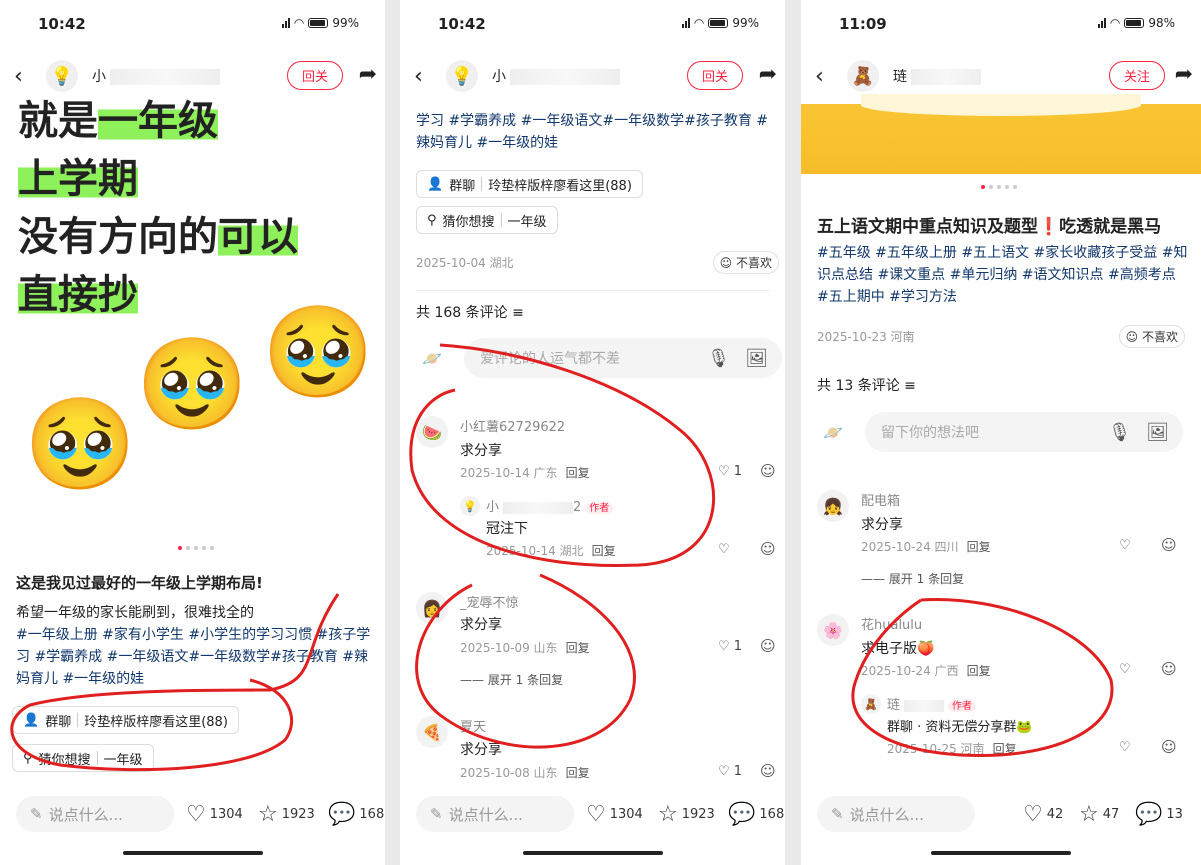 The image size is (1201, 865). What do you see at coordinates (592, 76) in the screenshot?
I see `top-bar: ‹ 💡 小 回关 ➦` at bounding box center [592, 76].